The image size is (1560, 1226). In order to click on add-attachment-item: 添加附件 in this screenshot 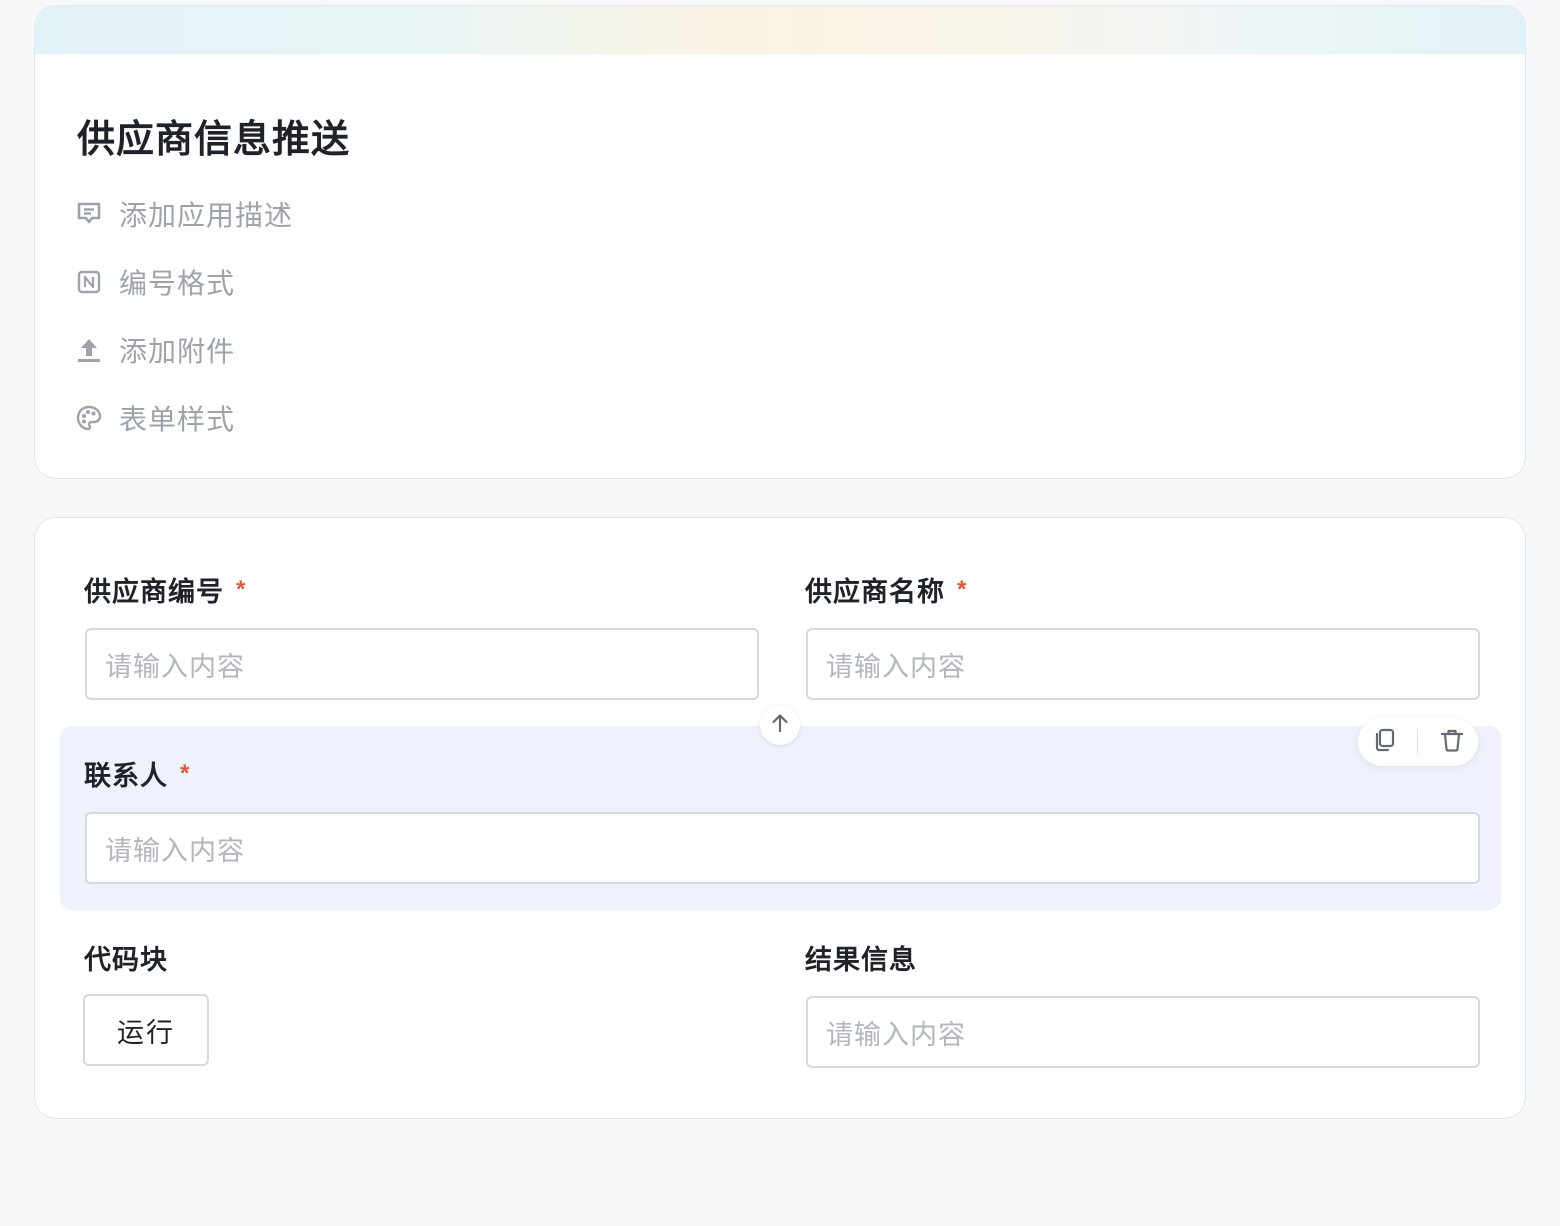, I will do `click(155, 350)`.